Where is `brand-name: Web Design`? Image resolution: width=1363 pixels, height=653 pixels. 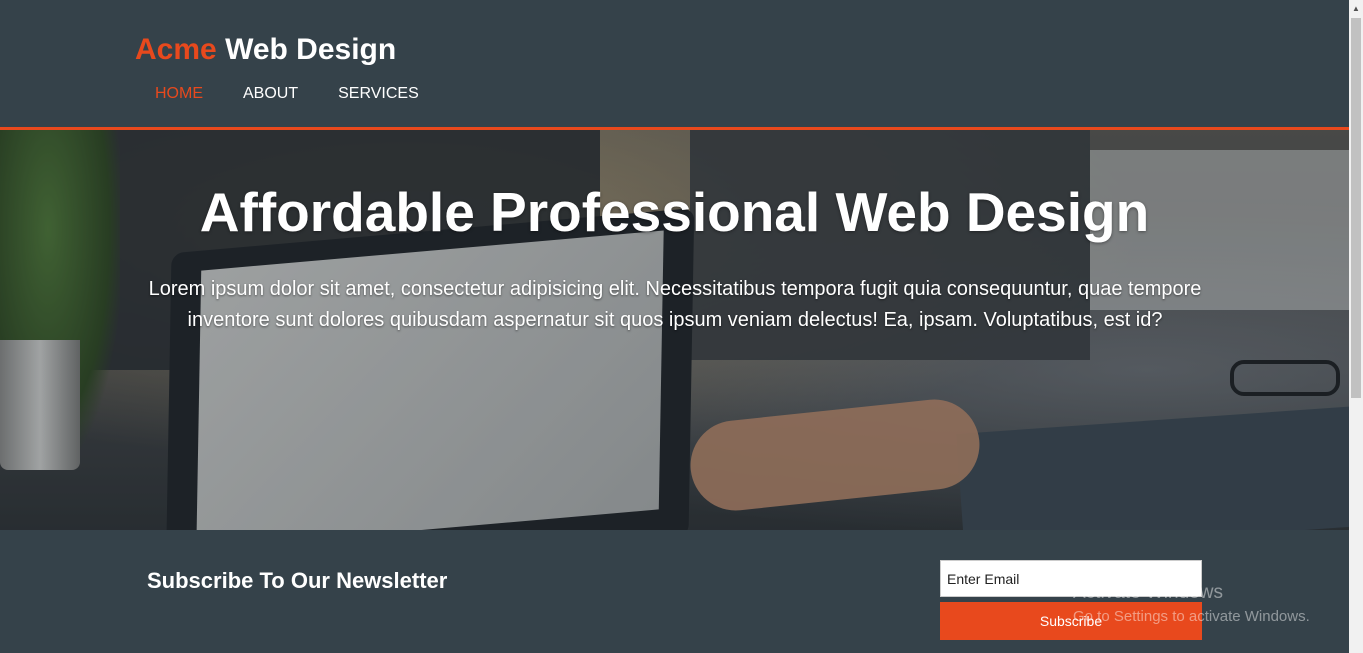
brand-name: Web Design is located at coordinates (311, 49).